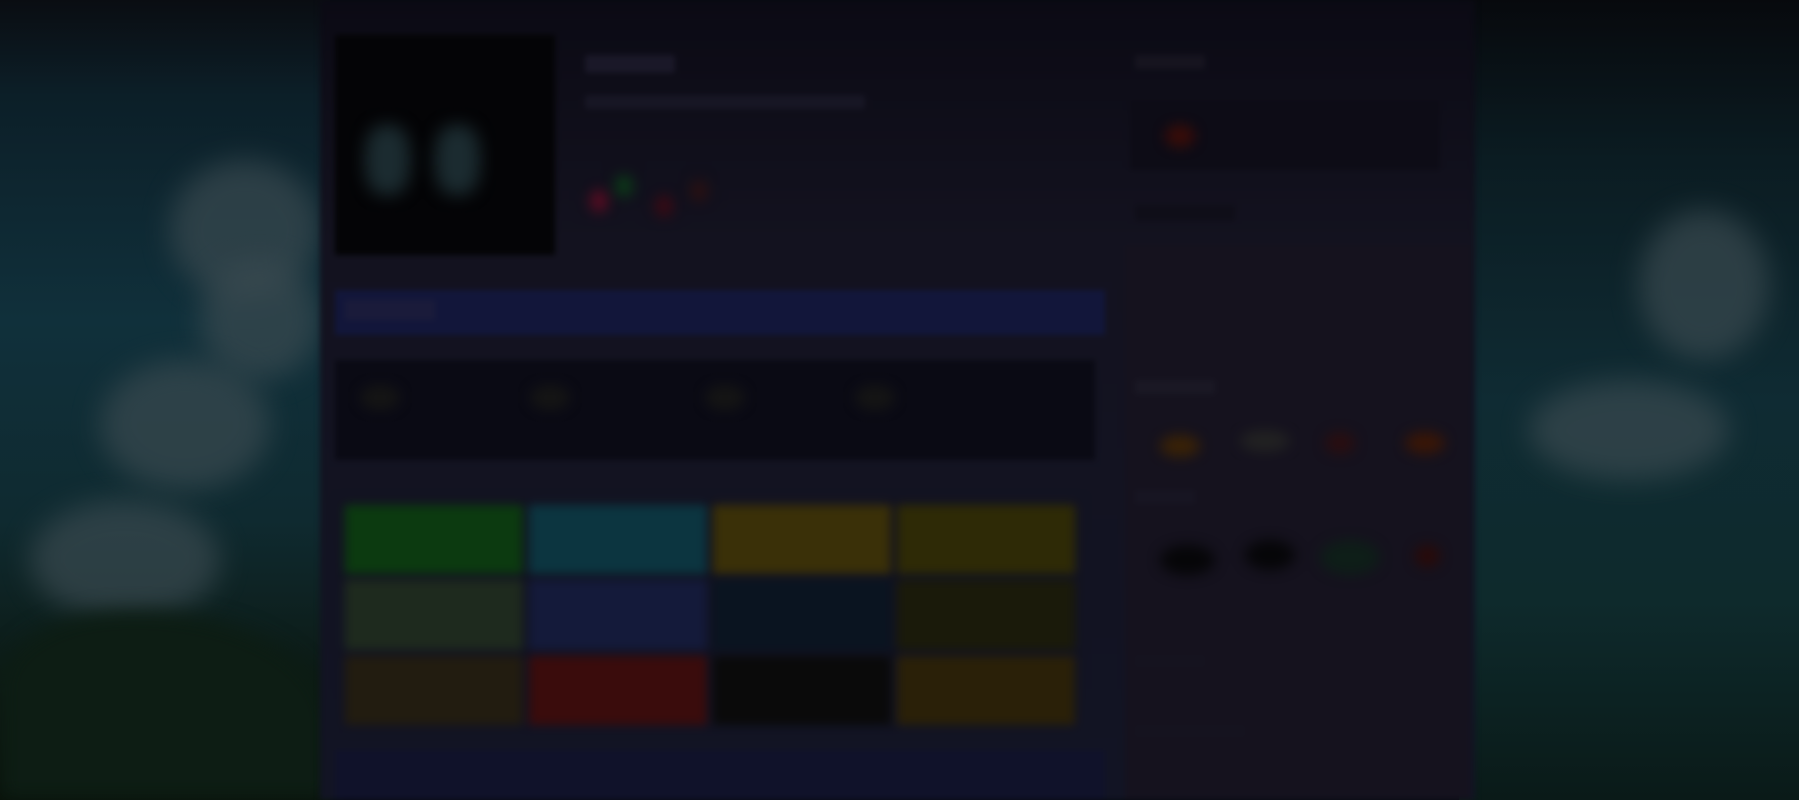 Image resolution: width=1799 pixels, height=800 pixels. Describe the element at coordinates (725, 102) in the screenshot. I see `profile-summary` at that location.